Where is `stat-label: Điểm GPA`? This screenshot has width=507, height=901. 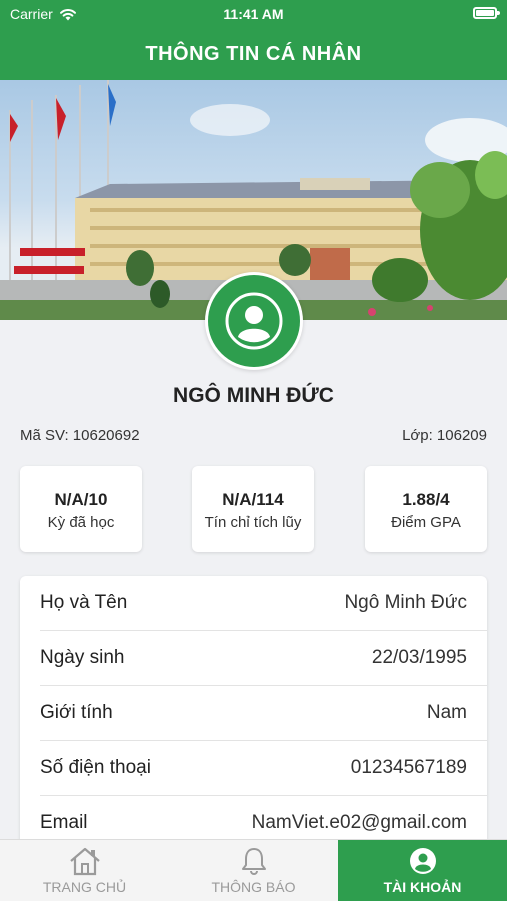
stat-label: Điểm GPA is located at coordinates (426, 522).